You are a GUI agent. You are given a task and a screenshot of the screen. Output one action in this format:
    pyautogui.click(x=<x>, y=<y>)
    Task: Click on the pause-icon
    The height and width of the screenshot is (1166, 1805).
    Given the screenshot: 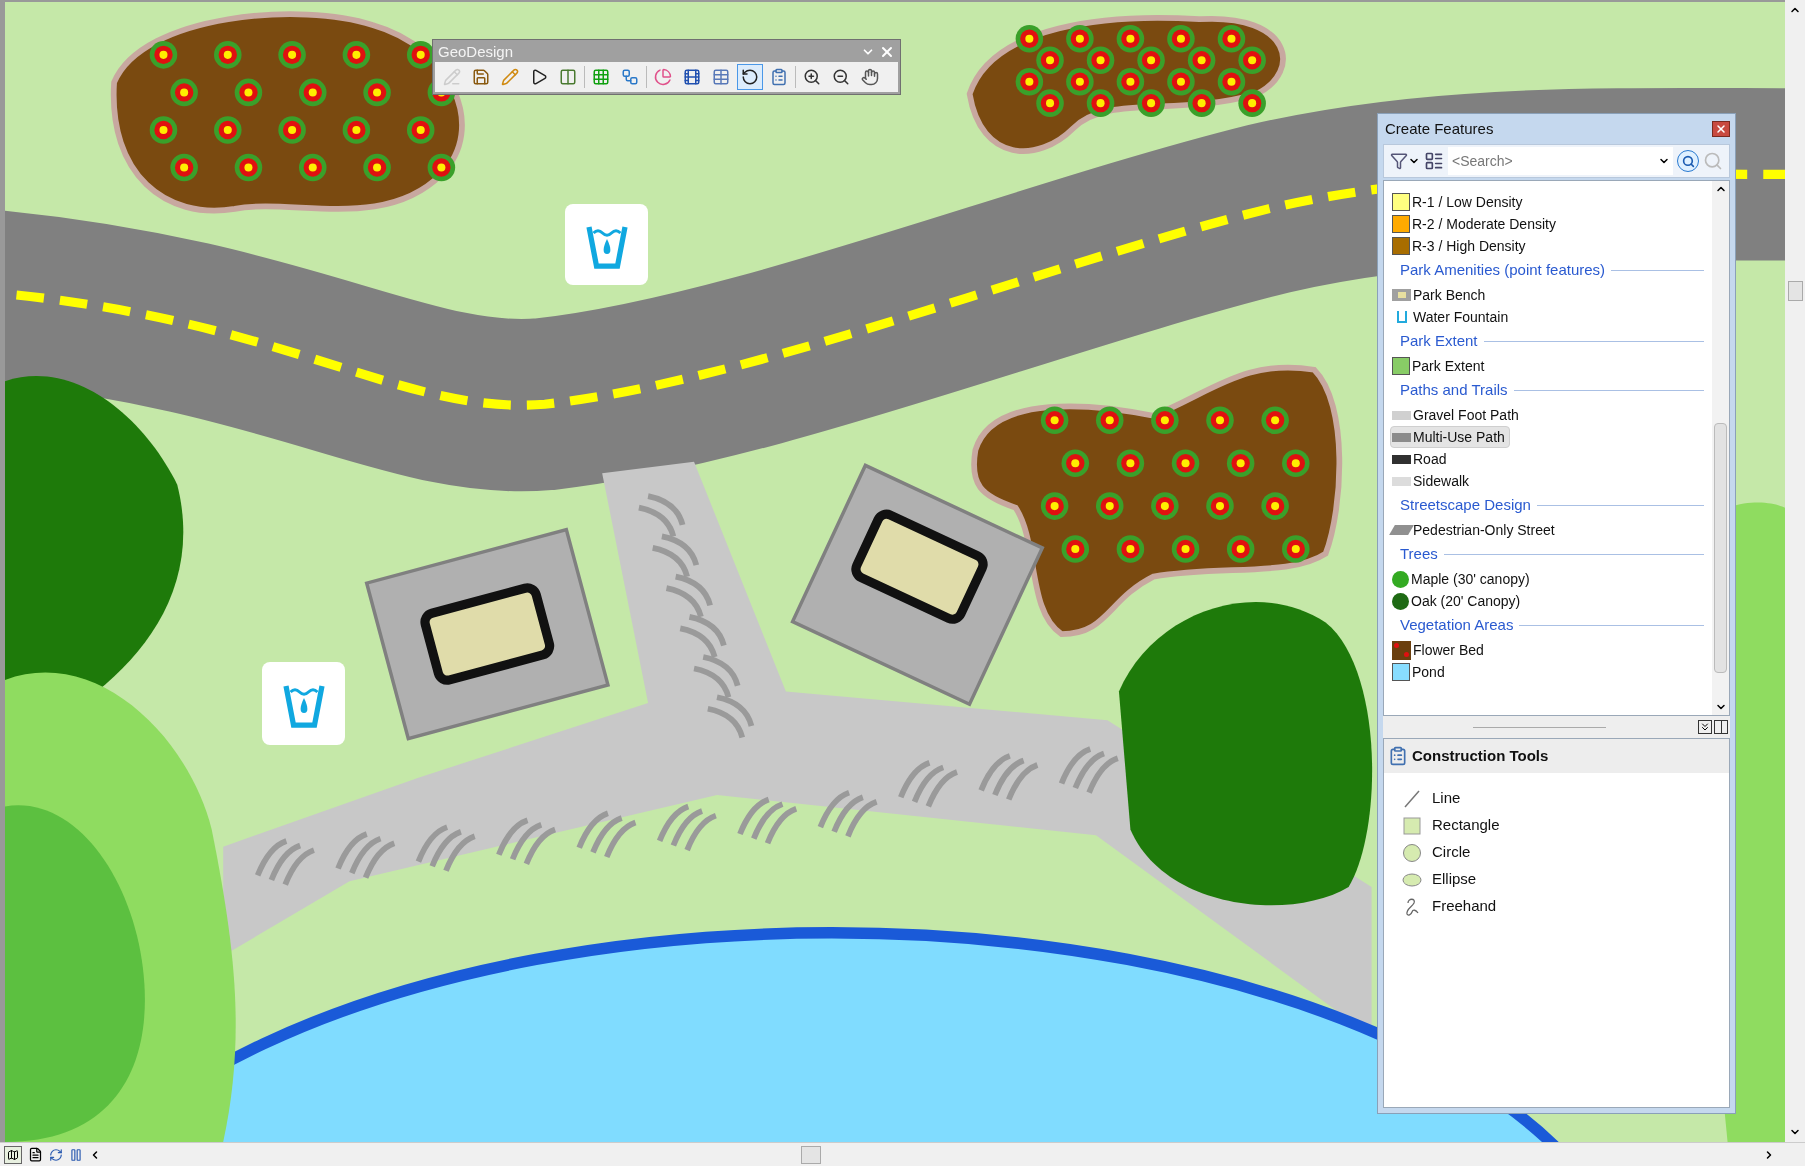 What is the action you would take?
    pyautogui.click(x=76, y=1154)
    